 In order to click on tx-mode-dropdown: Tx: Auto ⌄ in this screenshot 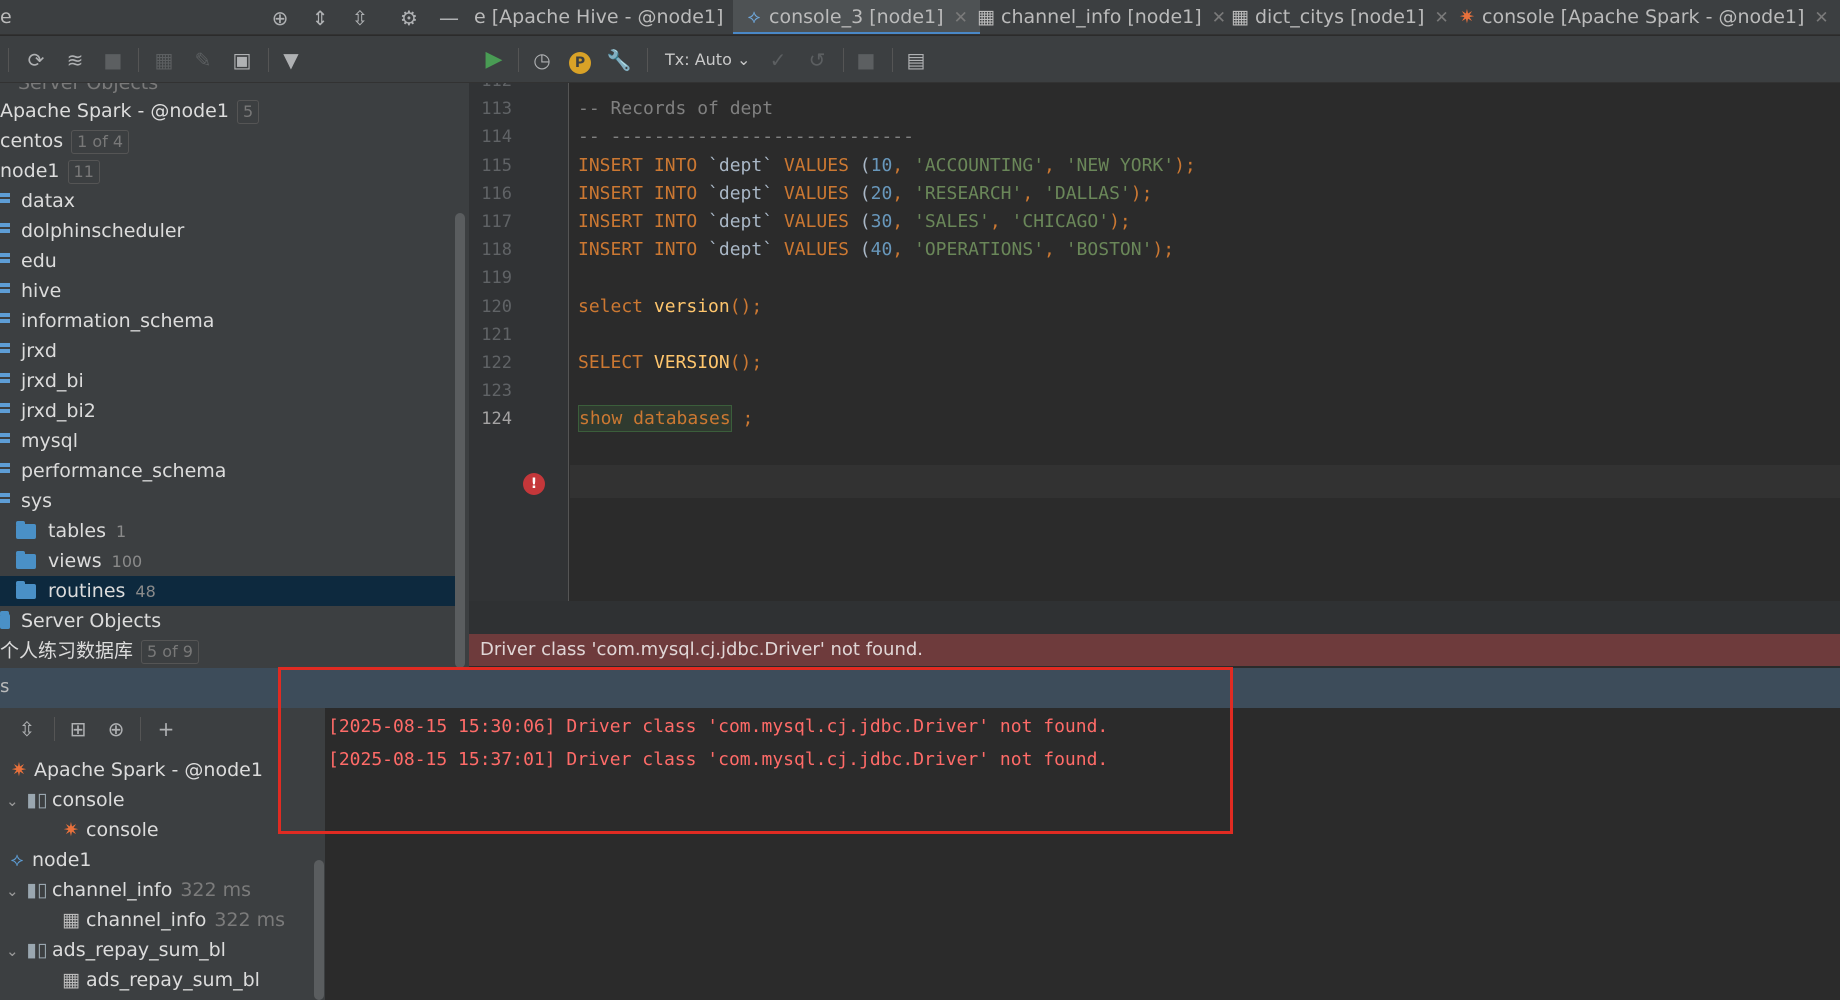, I will do `click(707, 59)`.